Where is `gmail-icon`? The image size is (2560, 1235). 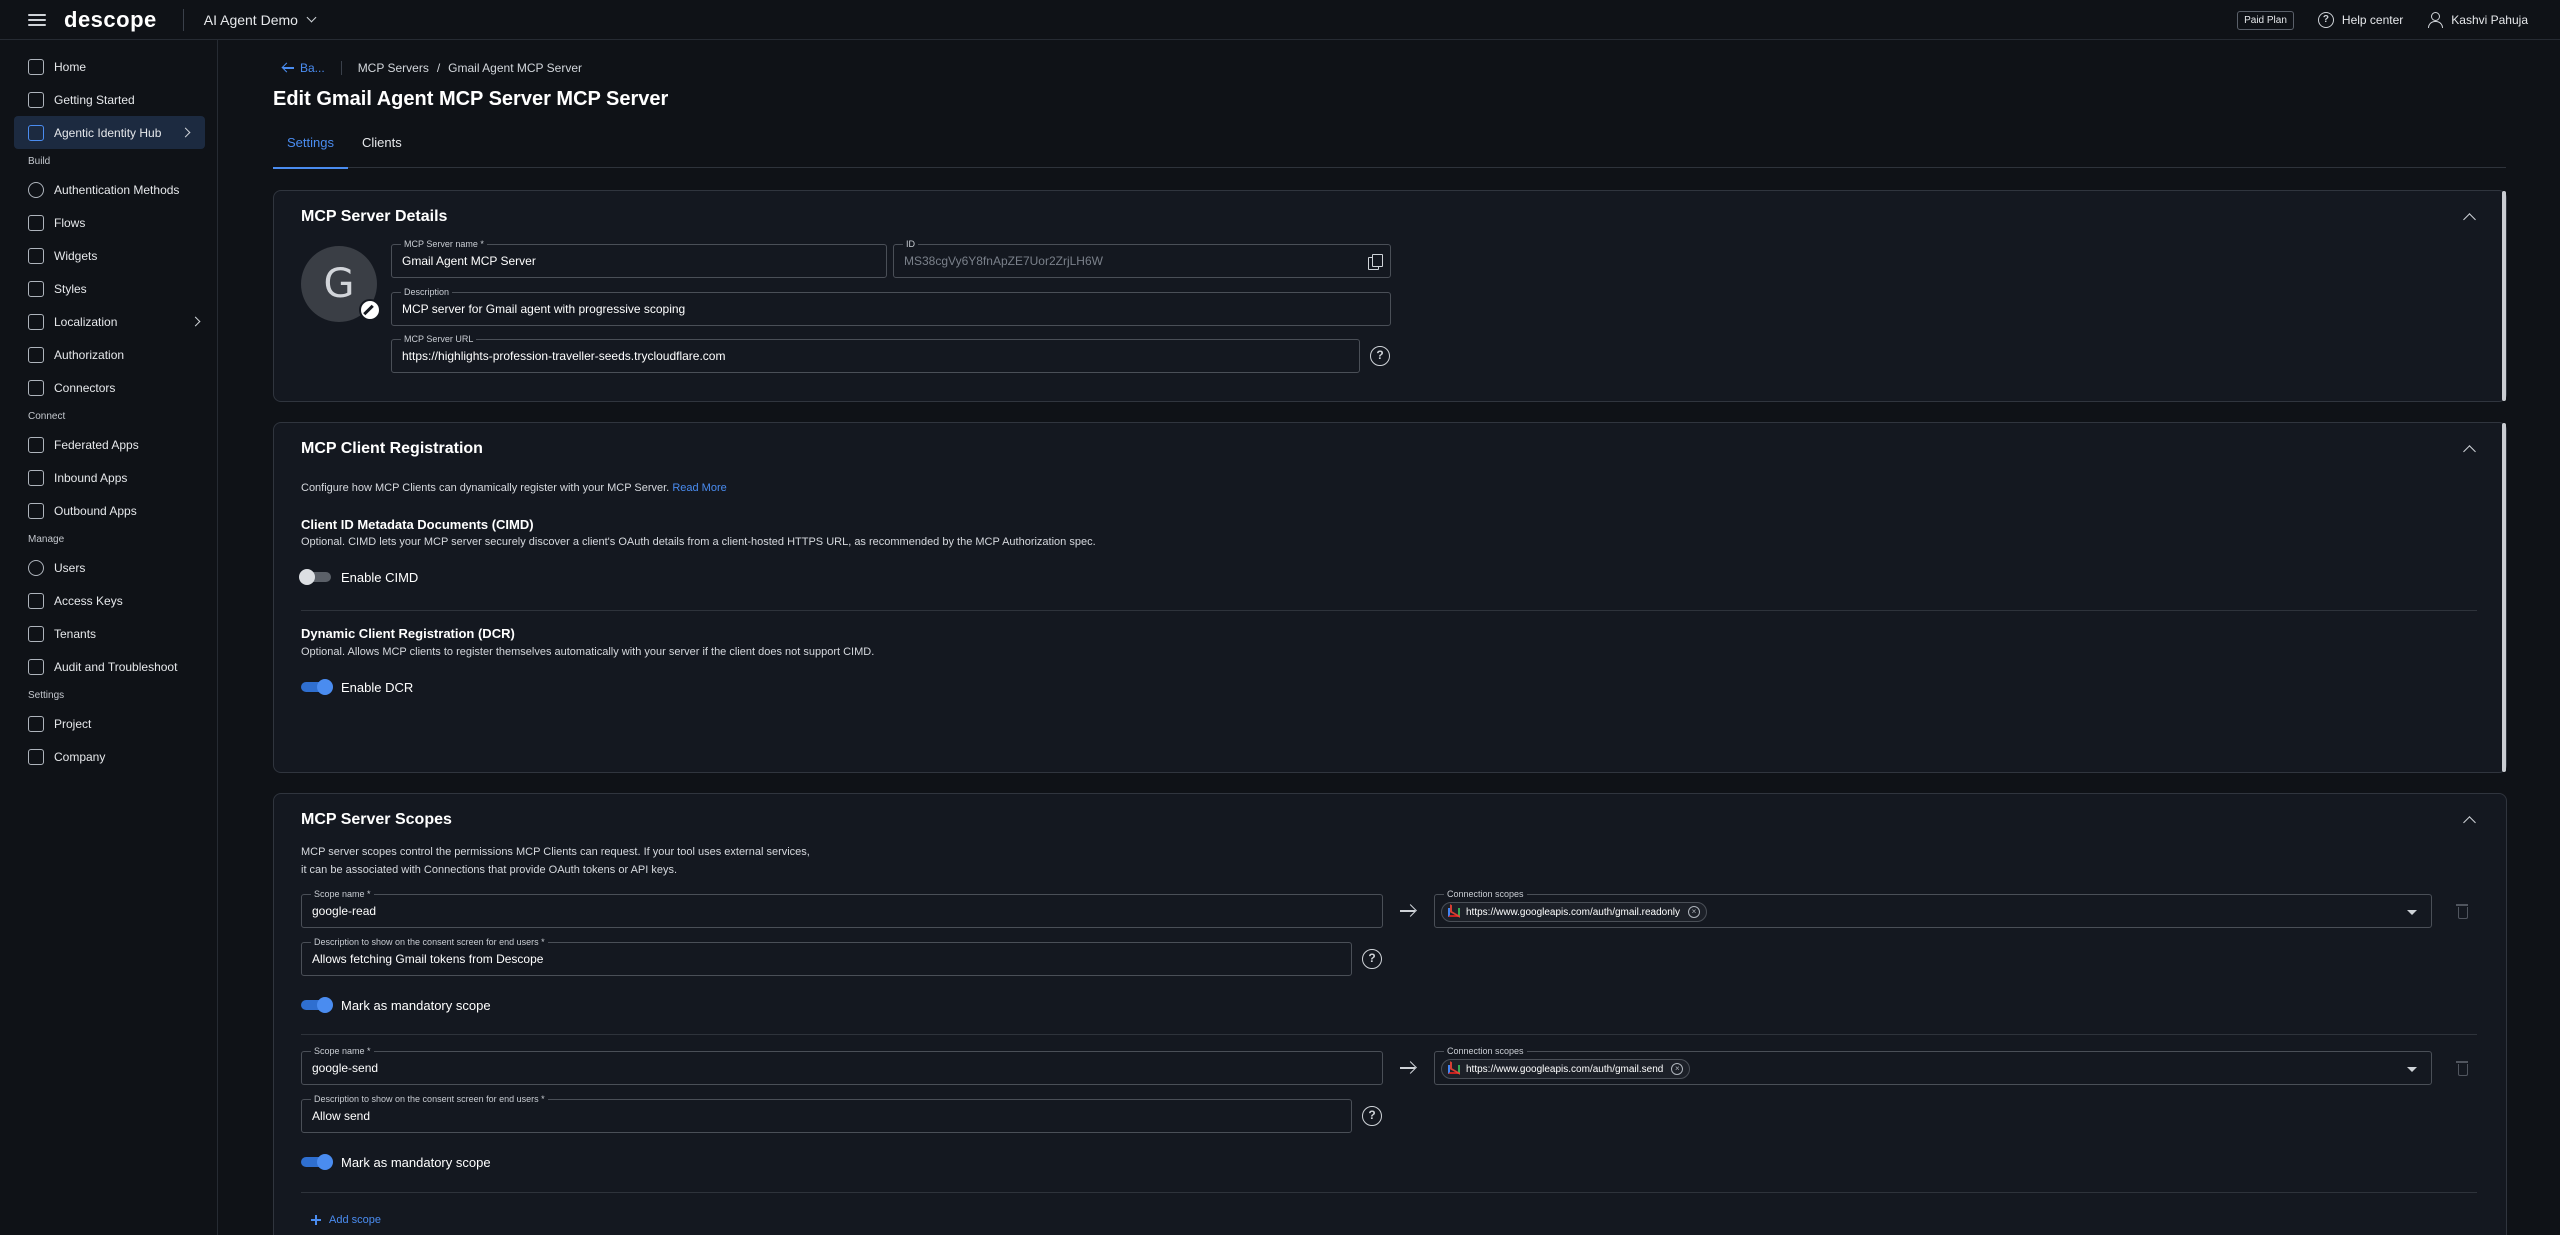
gmail-icon is located at coordinates (1454, 1069).